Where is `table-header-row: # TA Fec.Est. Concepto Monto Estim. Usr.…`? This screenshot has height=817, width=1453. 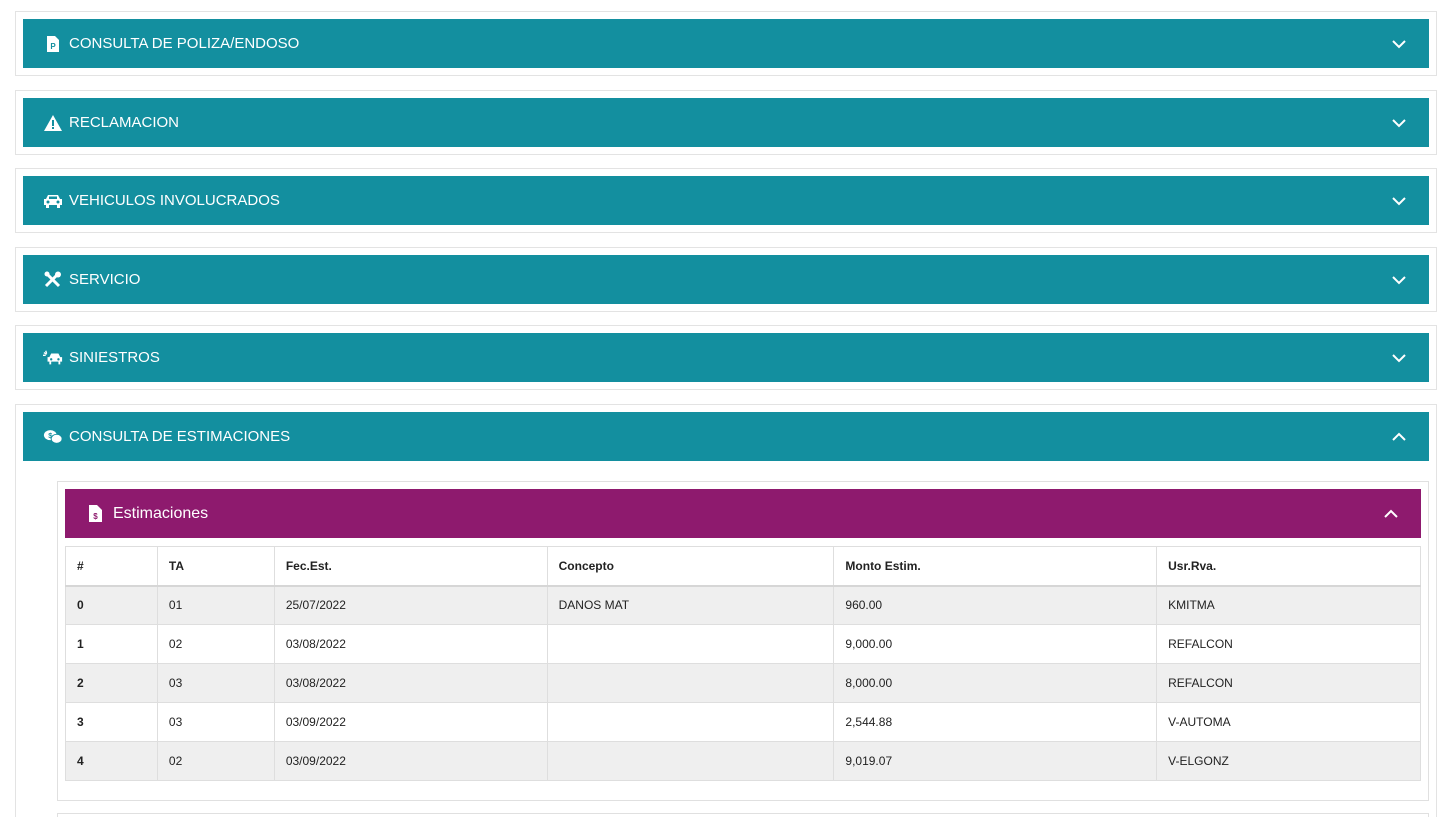
table-header-row: # TA Fec.Est. Concepto Monto Estim. Usr.… is located at coordinates (743, 566).